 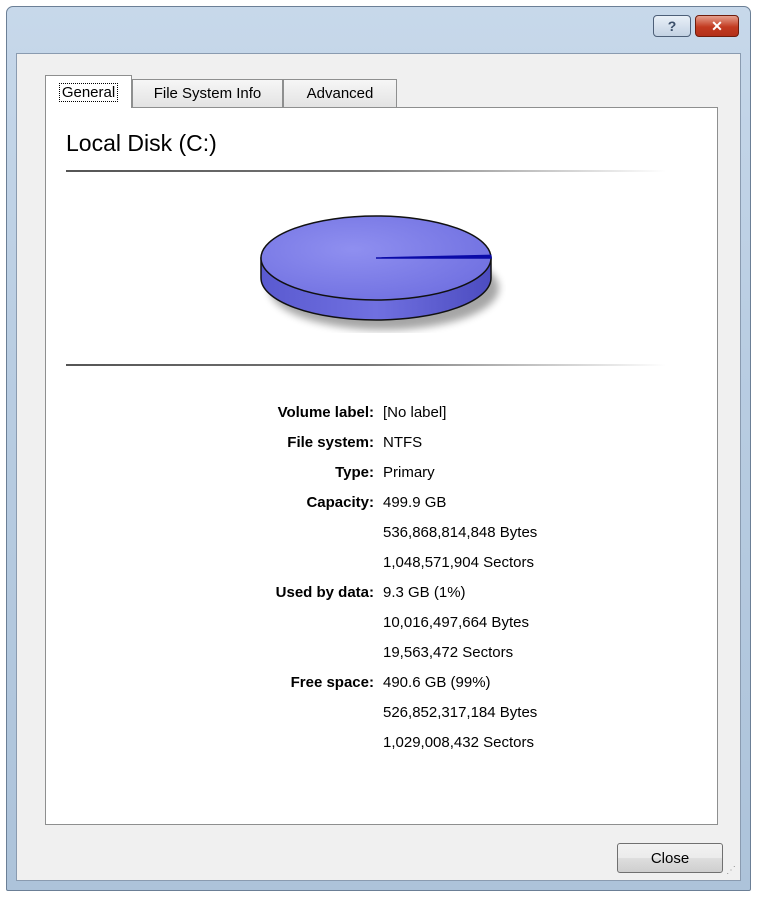 I want to click on used-value: 9.3 GB (1%), so click(x=424, y=592).